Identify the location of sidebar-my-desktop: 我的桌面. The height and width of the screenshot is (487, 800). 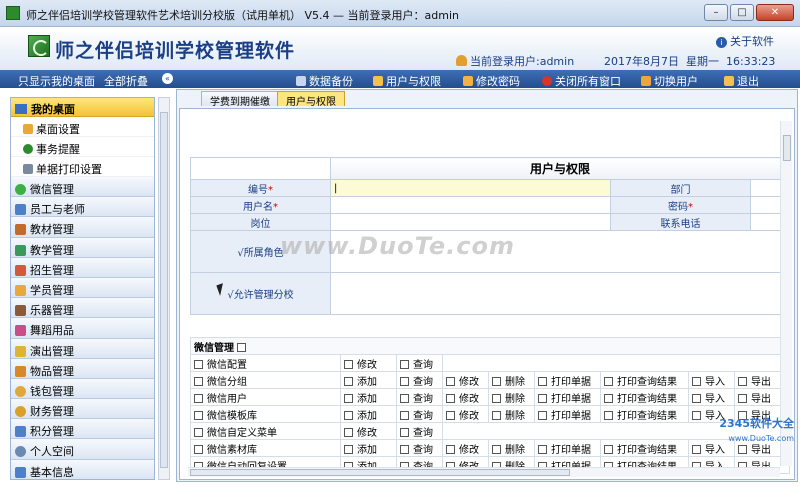
(82, 107).